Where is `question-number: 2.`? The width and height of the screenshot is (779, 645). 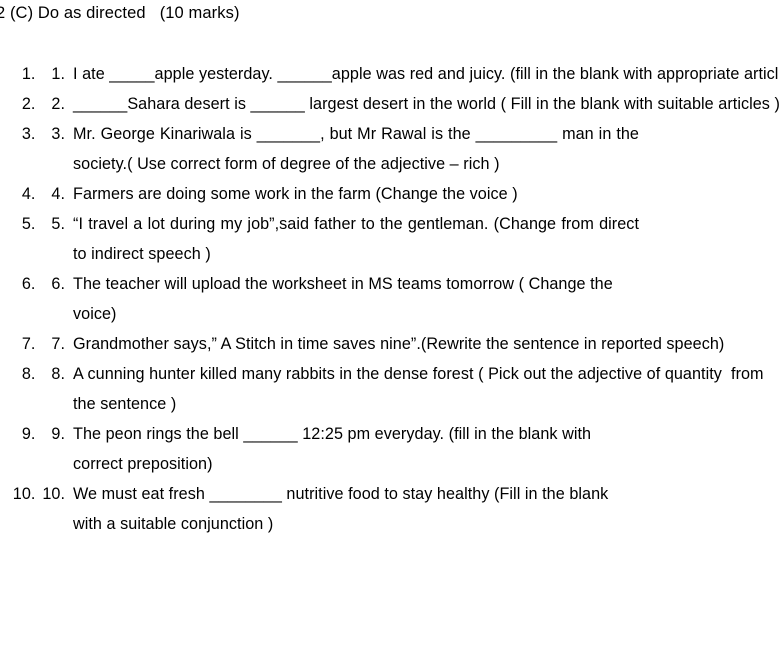
question-number: 2. is located at coordinates (58, 104).